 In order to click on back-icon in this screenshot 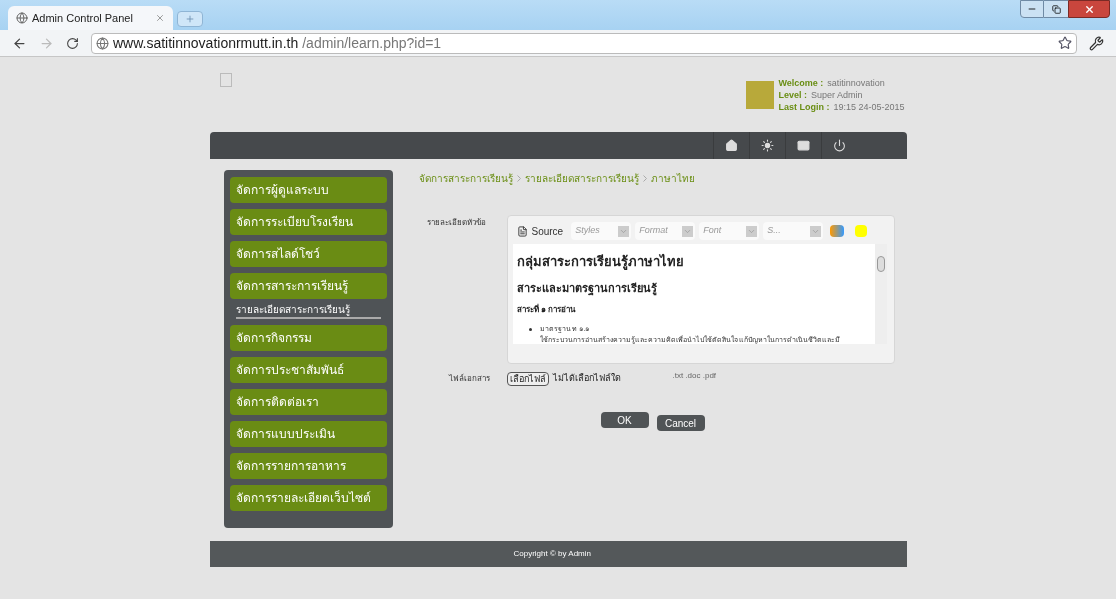, I will do `click(19, 43)`.